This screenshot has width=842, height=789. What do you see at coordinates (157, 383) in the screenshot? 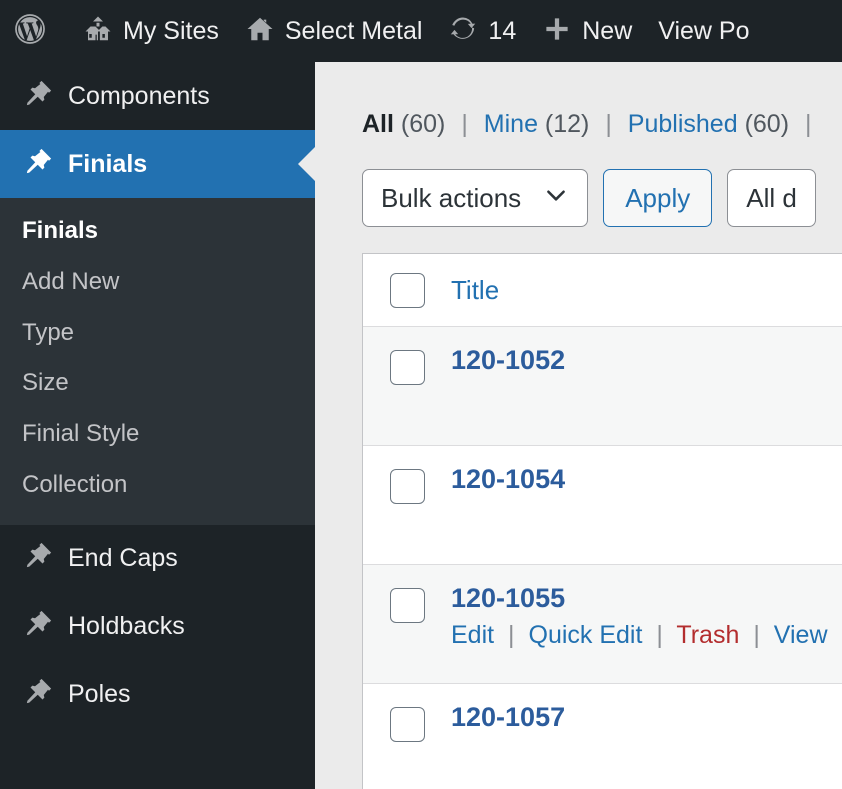
I see `submenu-item-size: Size` at bounding box center [157, 383].